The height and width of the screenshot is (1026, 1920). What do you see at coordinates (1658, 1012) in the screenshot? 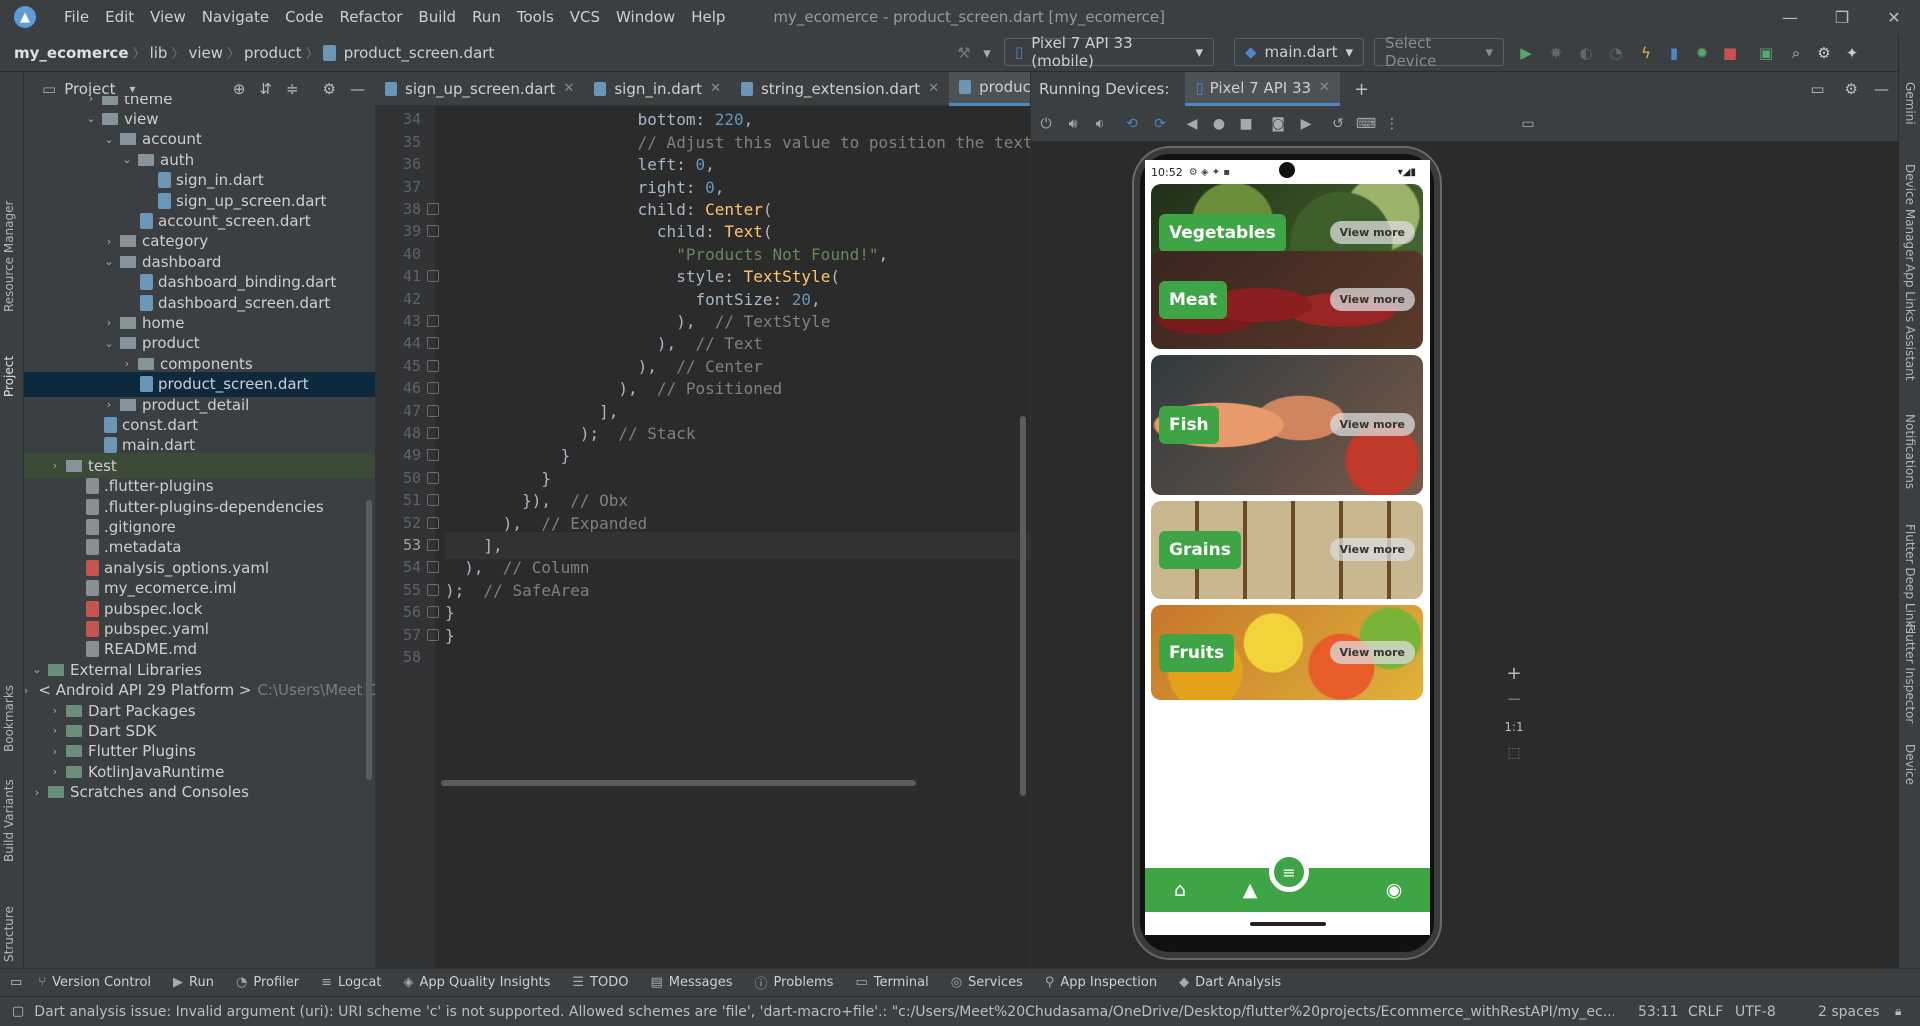
I see `cursor-position: 53:11` at bounding box center [1658, 1012].